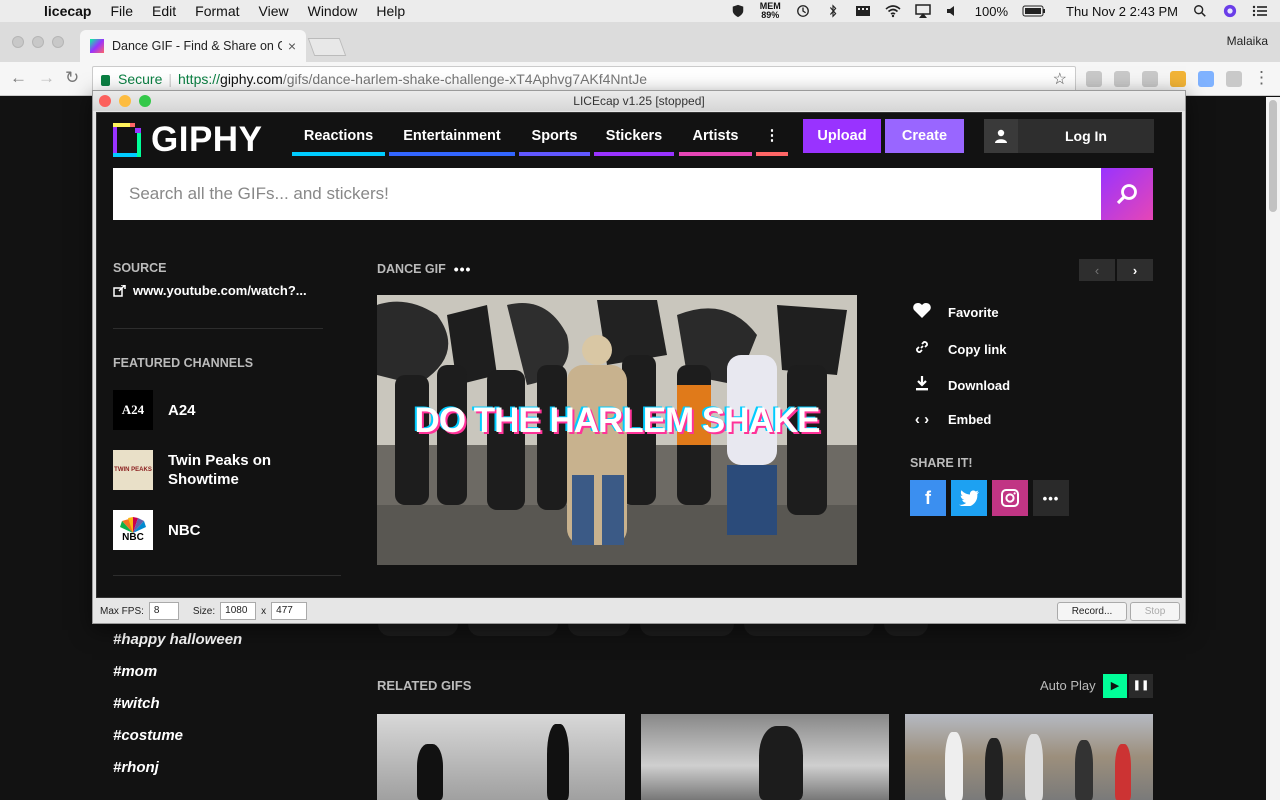  Describe the element at coordinates (1200, 11) in the screenshot. I see `spotlight-search-icon` at that location.